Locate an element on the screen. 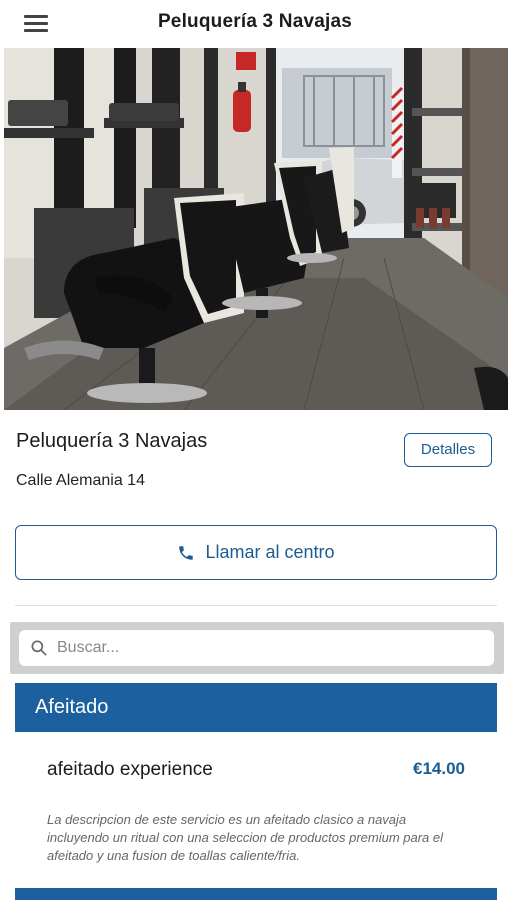 This screenshot has width=510, height=900. call-center-label: Llamar al centro is located at coordinates (270, 552).